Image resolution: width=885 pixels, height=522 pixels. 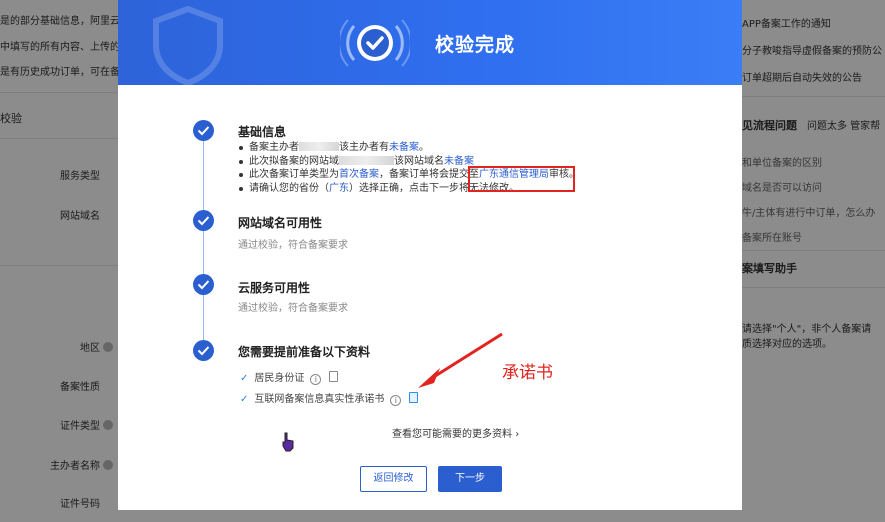 What do you see at coordinates (339, 188) in the screenshot?
I see `province-link: 广东` at bounding box center [339, 188].